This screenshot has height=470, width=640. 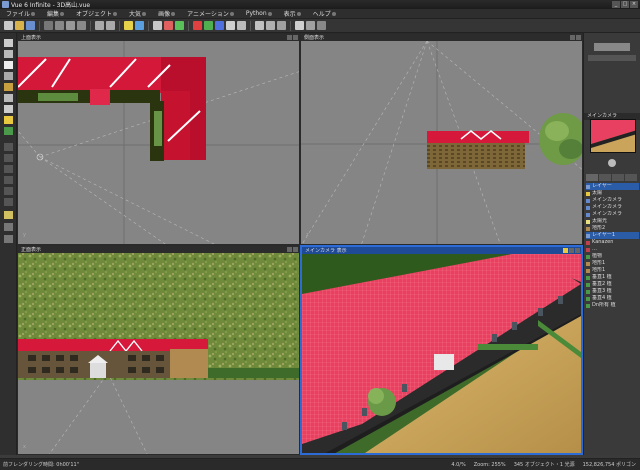 I want to click on open-folder-icon, so click(x=19, y=25).